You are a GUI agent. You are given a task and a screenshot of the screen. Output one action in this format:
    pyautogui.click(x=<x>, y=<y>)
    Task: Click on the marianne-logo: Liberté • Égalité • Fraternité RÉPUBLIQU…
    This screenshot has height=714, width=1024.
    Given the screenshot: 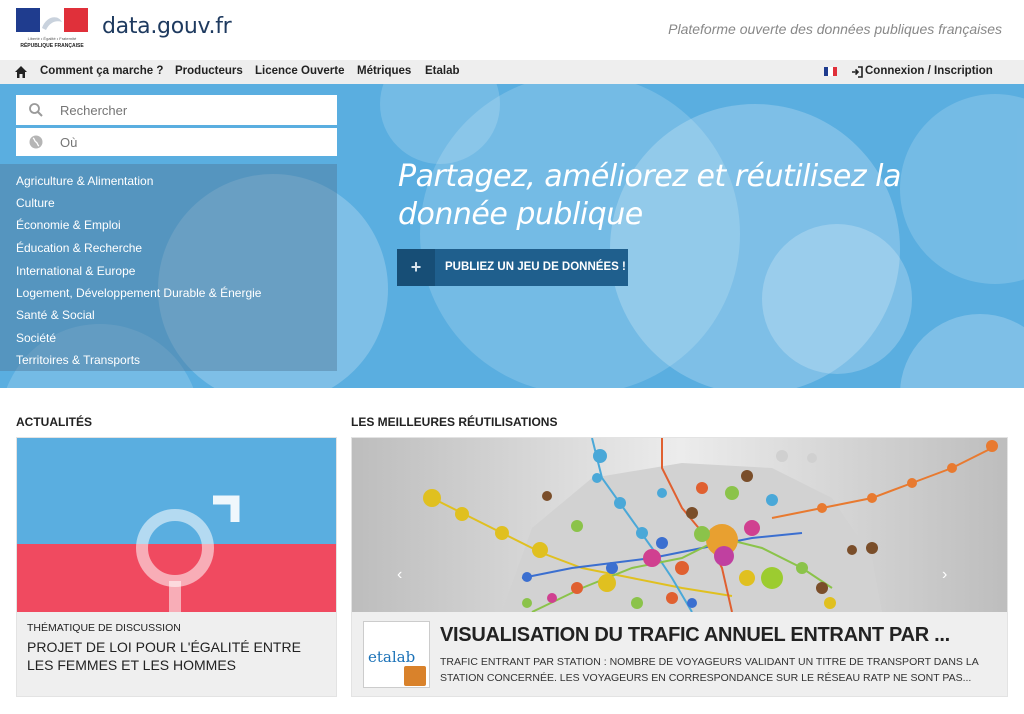 What is the action you would take?
    pyautogui.click(x=52, y=29)
    